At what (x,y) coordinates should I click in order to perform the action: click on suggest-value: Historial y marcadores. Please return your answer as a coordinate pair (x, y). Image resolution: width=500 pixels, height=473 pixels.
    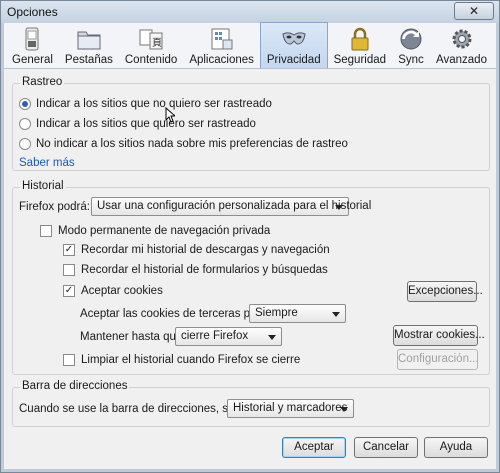
    Looking at the image, I should click on (290, 408).